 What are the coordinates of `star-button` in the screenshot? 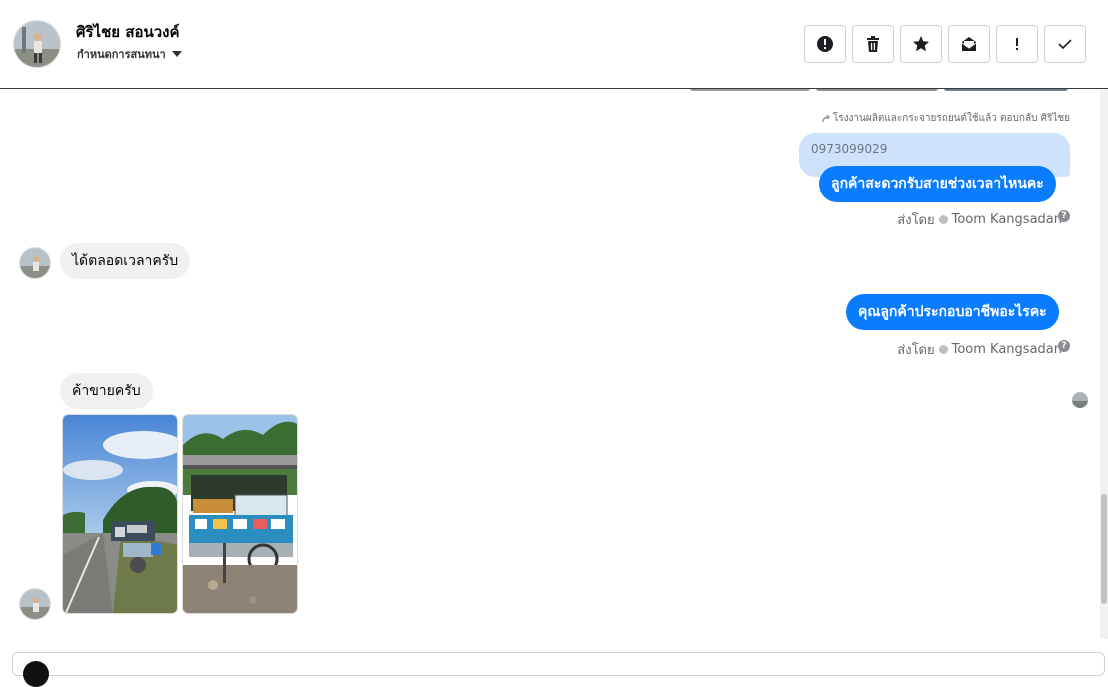 It's located at (921, 44).